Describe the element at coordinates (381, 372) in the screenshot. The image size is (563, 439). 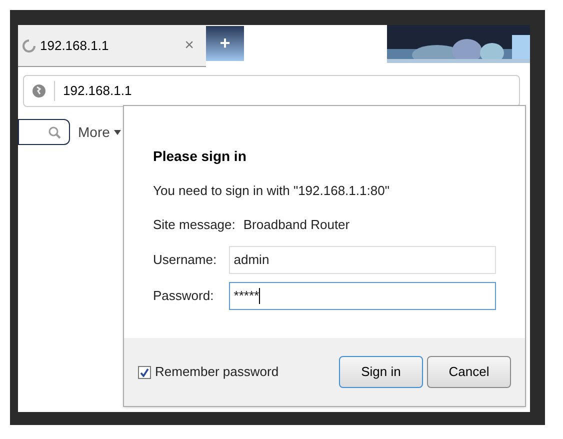
I see `dialog-button: Sign in` at that location.